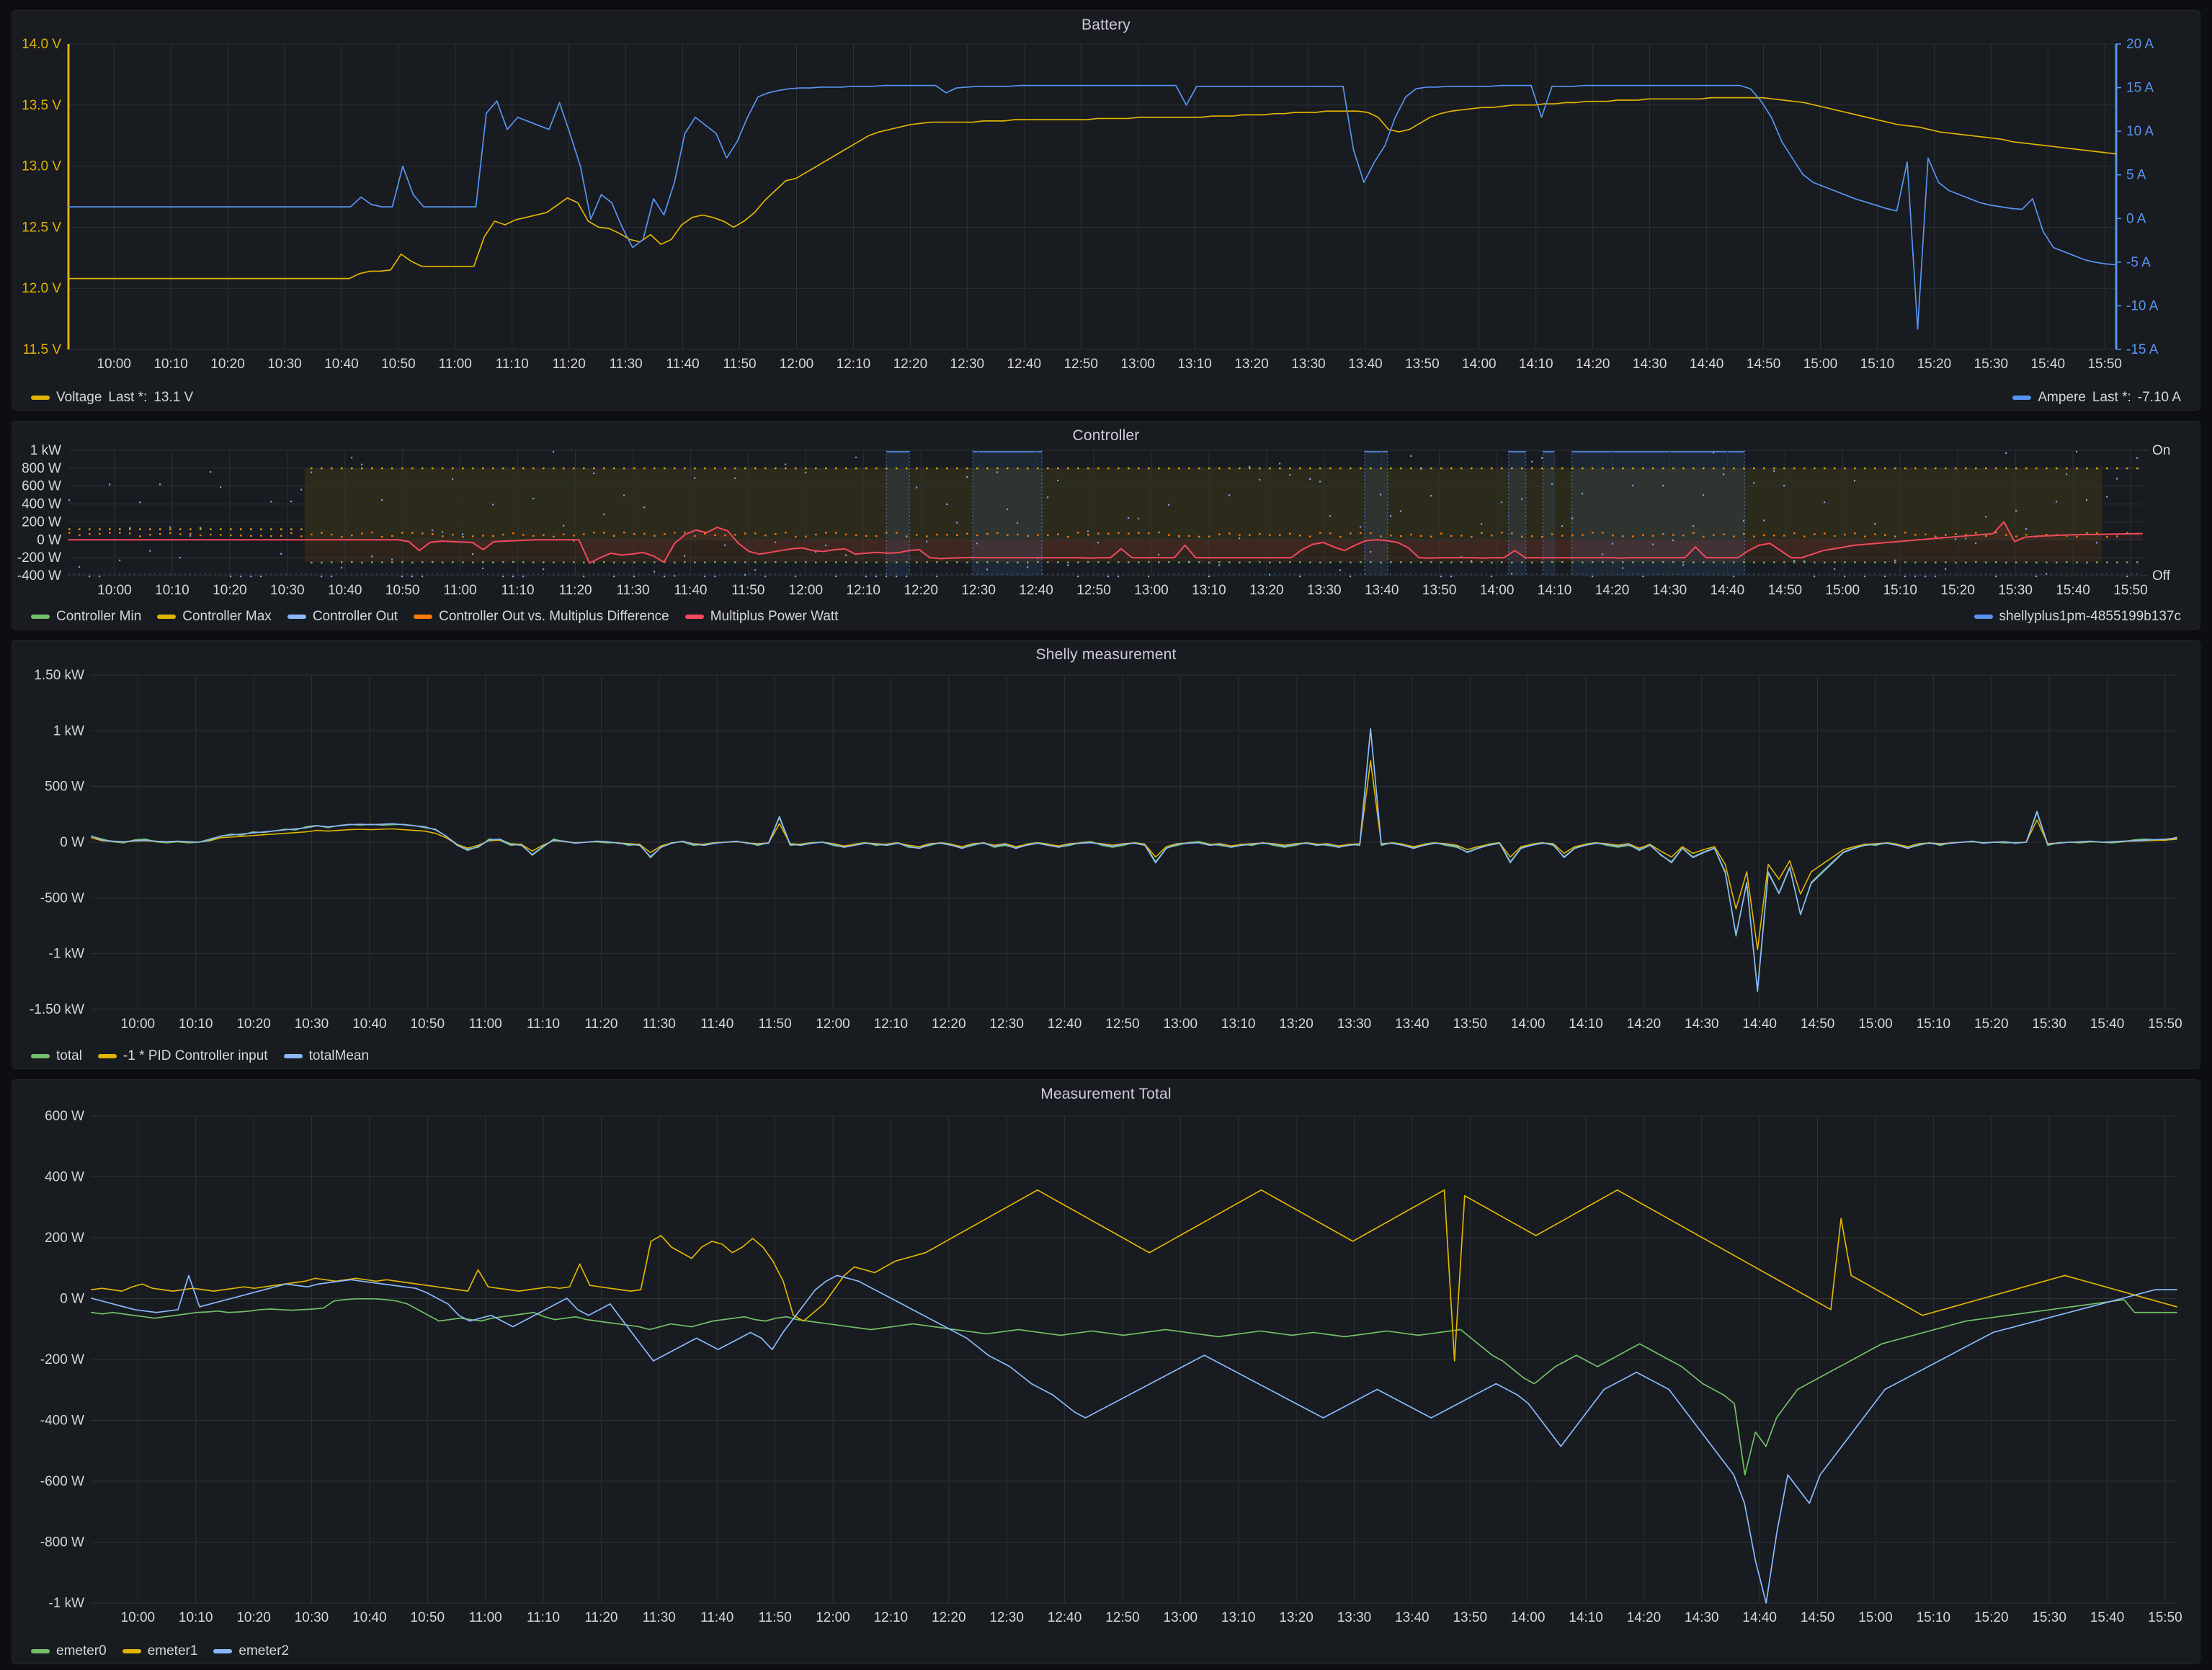 This screenshot has width=2212, height=1670. Describe the element at coordinates (761, 617) in the screenshot. I see `legend-item-multiplus-power: Multiplus Power Watt` at that location.